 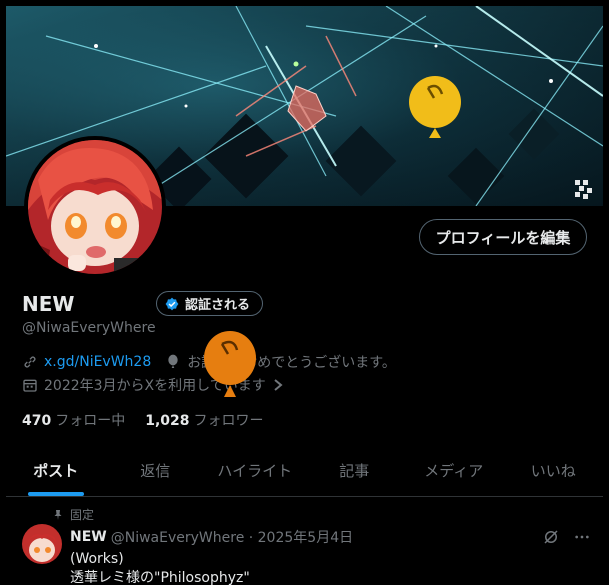 I want to click on post-text-line: 透華レミ様の"Philosophyz", so click(x=160, y=577).